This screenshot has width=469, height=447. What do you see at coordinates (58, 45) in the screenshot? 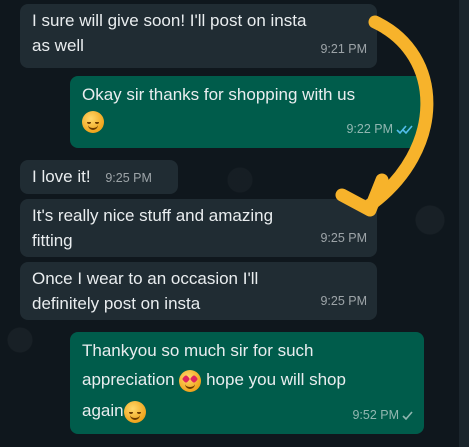
I see `message-text: as well` at bounding box center [58, 45].